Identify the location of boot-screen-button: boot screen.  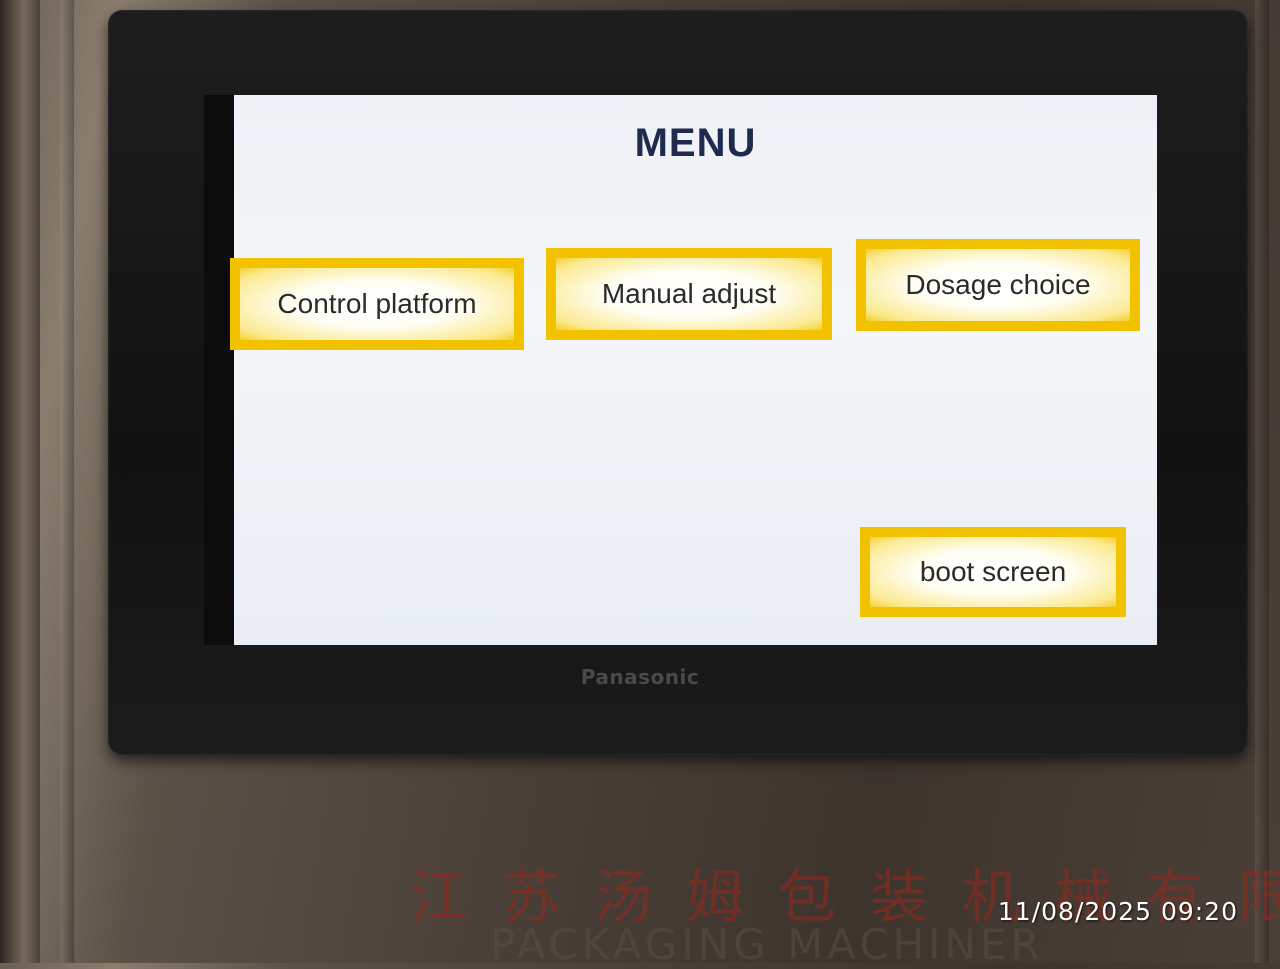
(993, 572).